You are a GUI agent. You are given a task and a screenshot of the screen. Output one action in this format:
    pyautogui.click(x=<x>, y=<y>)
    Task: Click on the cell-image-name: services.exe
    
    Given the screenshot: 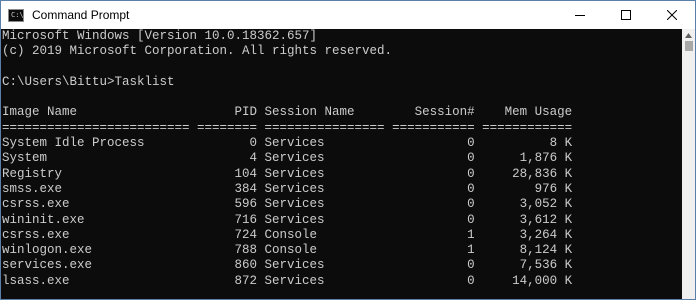 What is the action you would take?
    pyautogui.click(x=96, y=265)
    